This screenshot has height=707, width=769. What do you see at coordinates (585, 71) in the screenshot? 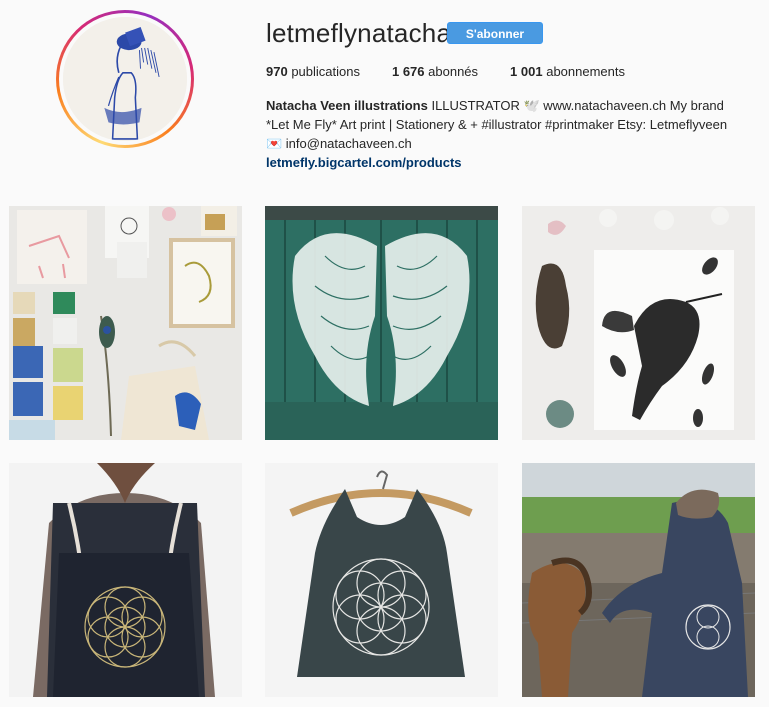
I see `following-label: abonnements` at bounding box center [585, 71].